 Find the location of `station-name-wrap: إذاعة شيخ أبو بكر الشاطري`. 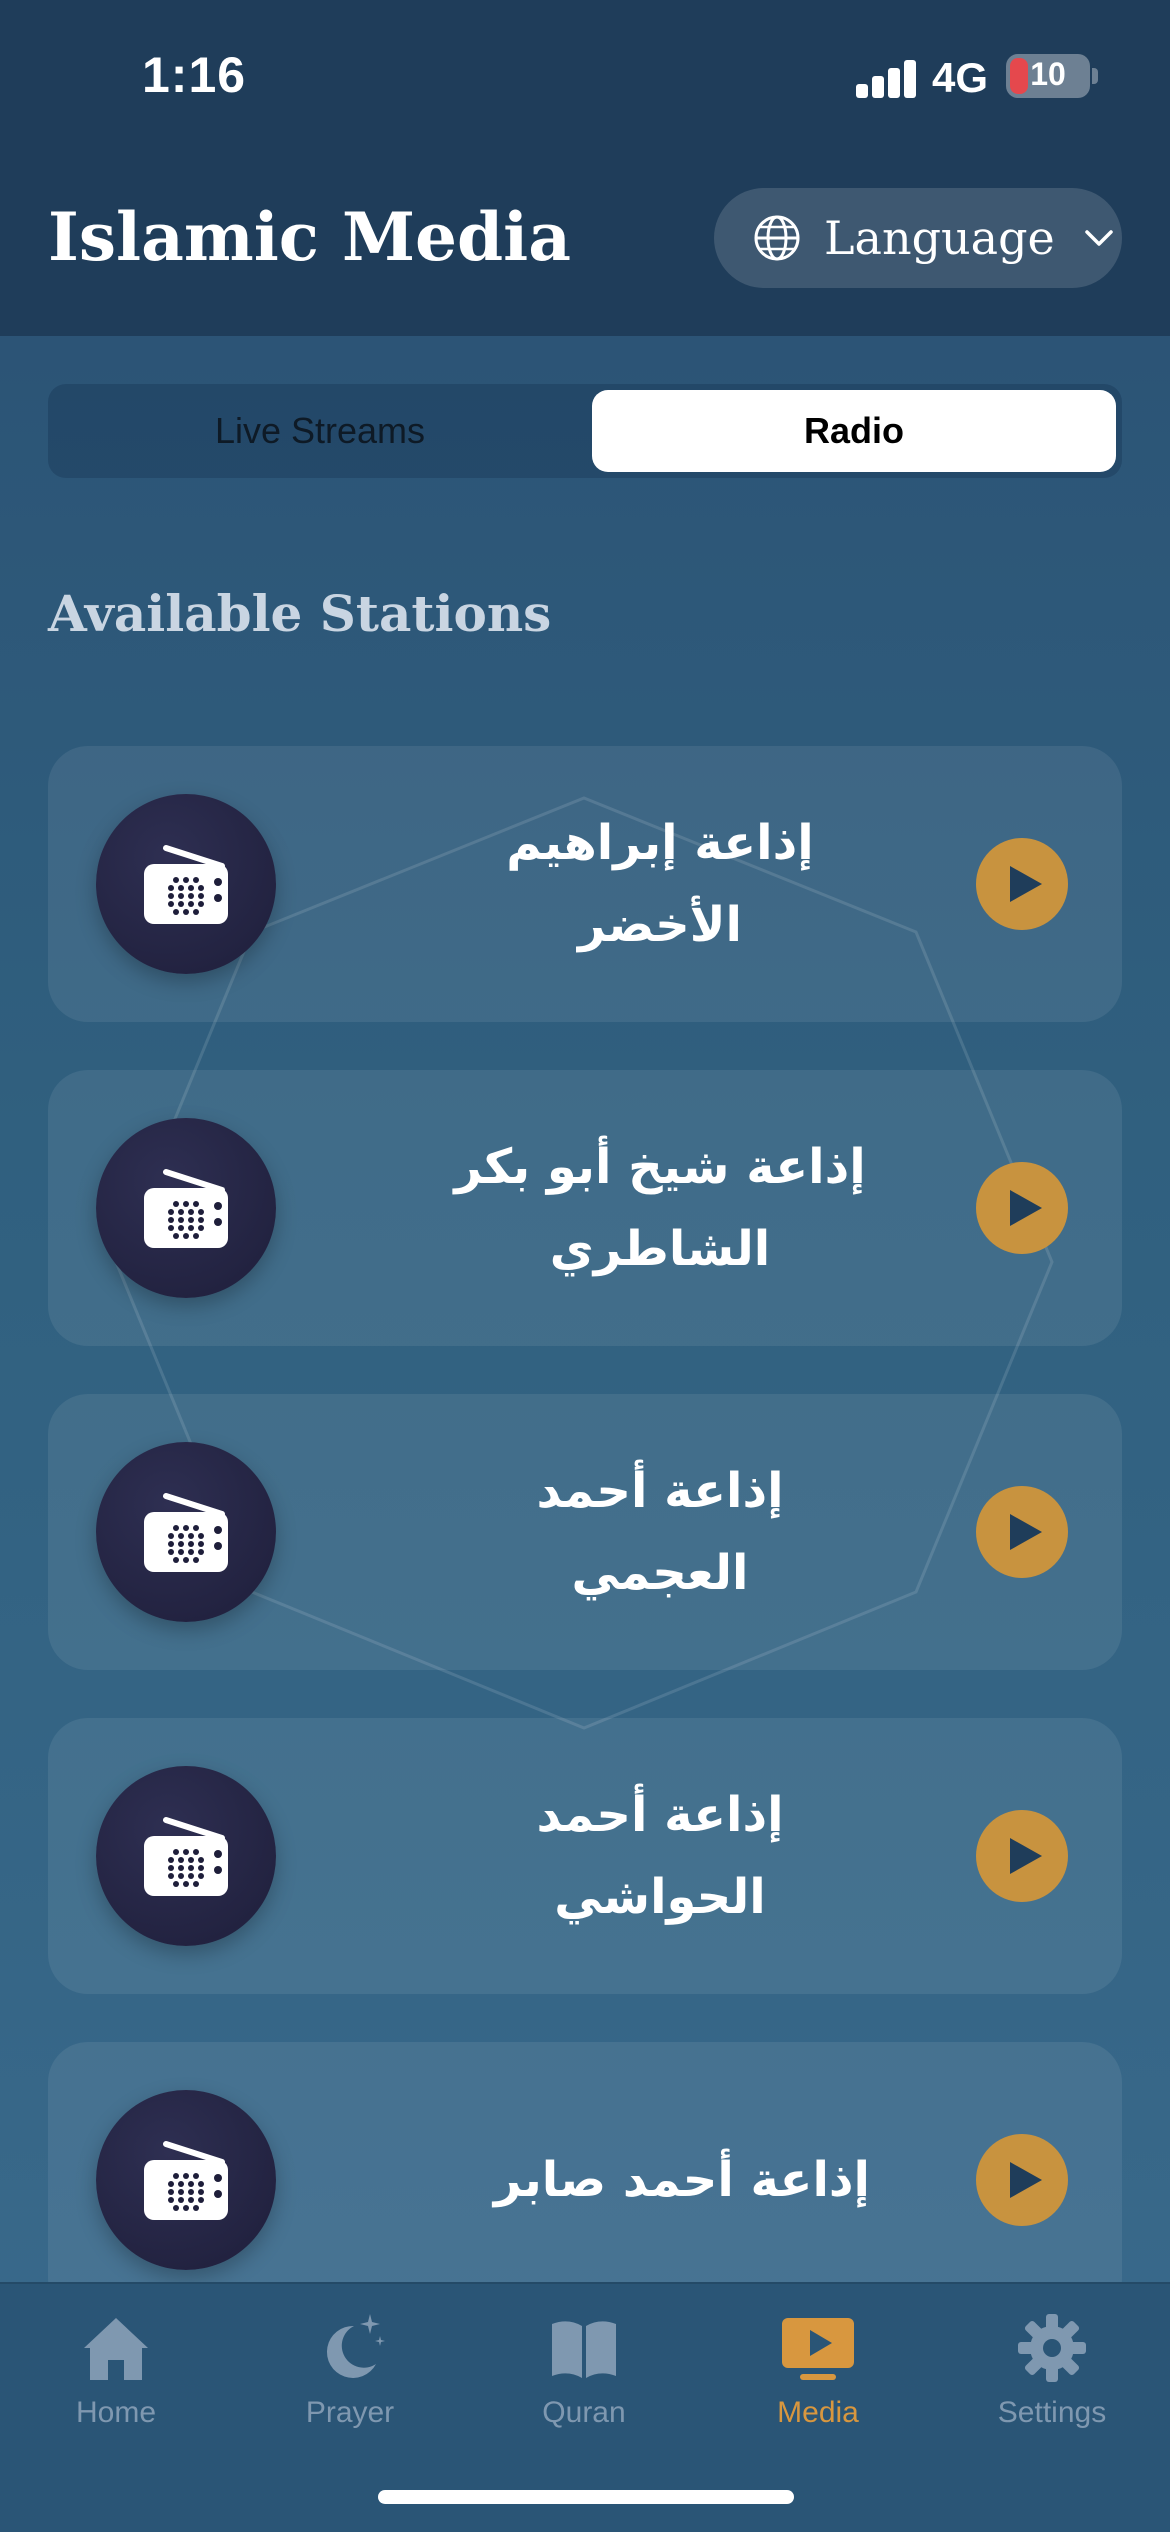

station-name-wrap: إذاعة شيخ أبو بكر الشاطري is located at coordinates (590, 1208).